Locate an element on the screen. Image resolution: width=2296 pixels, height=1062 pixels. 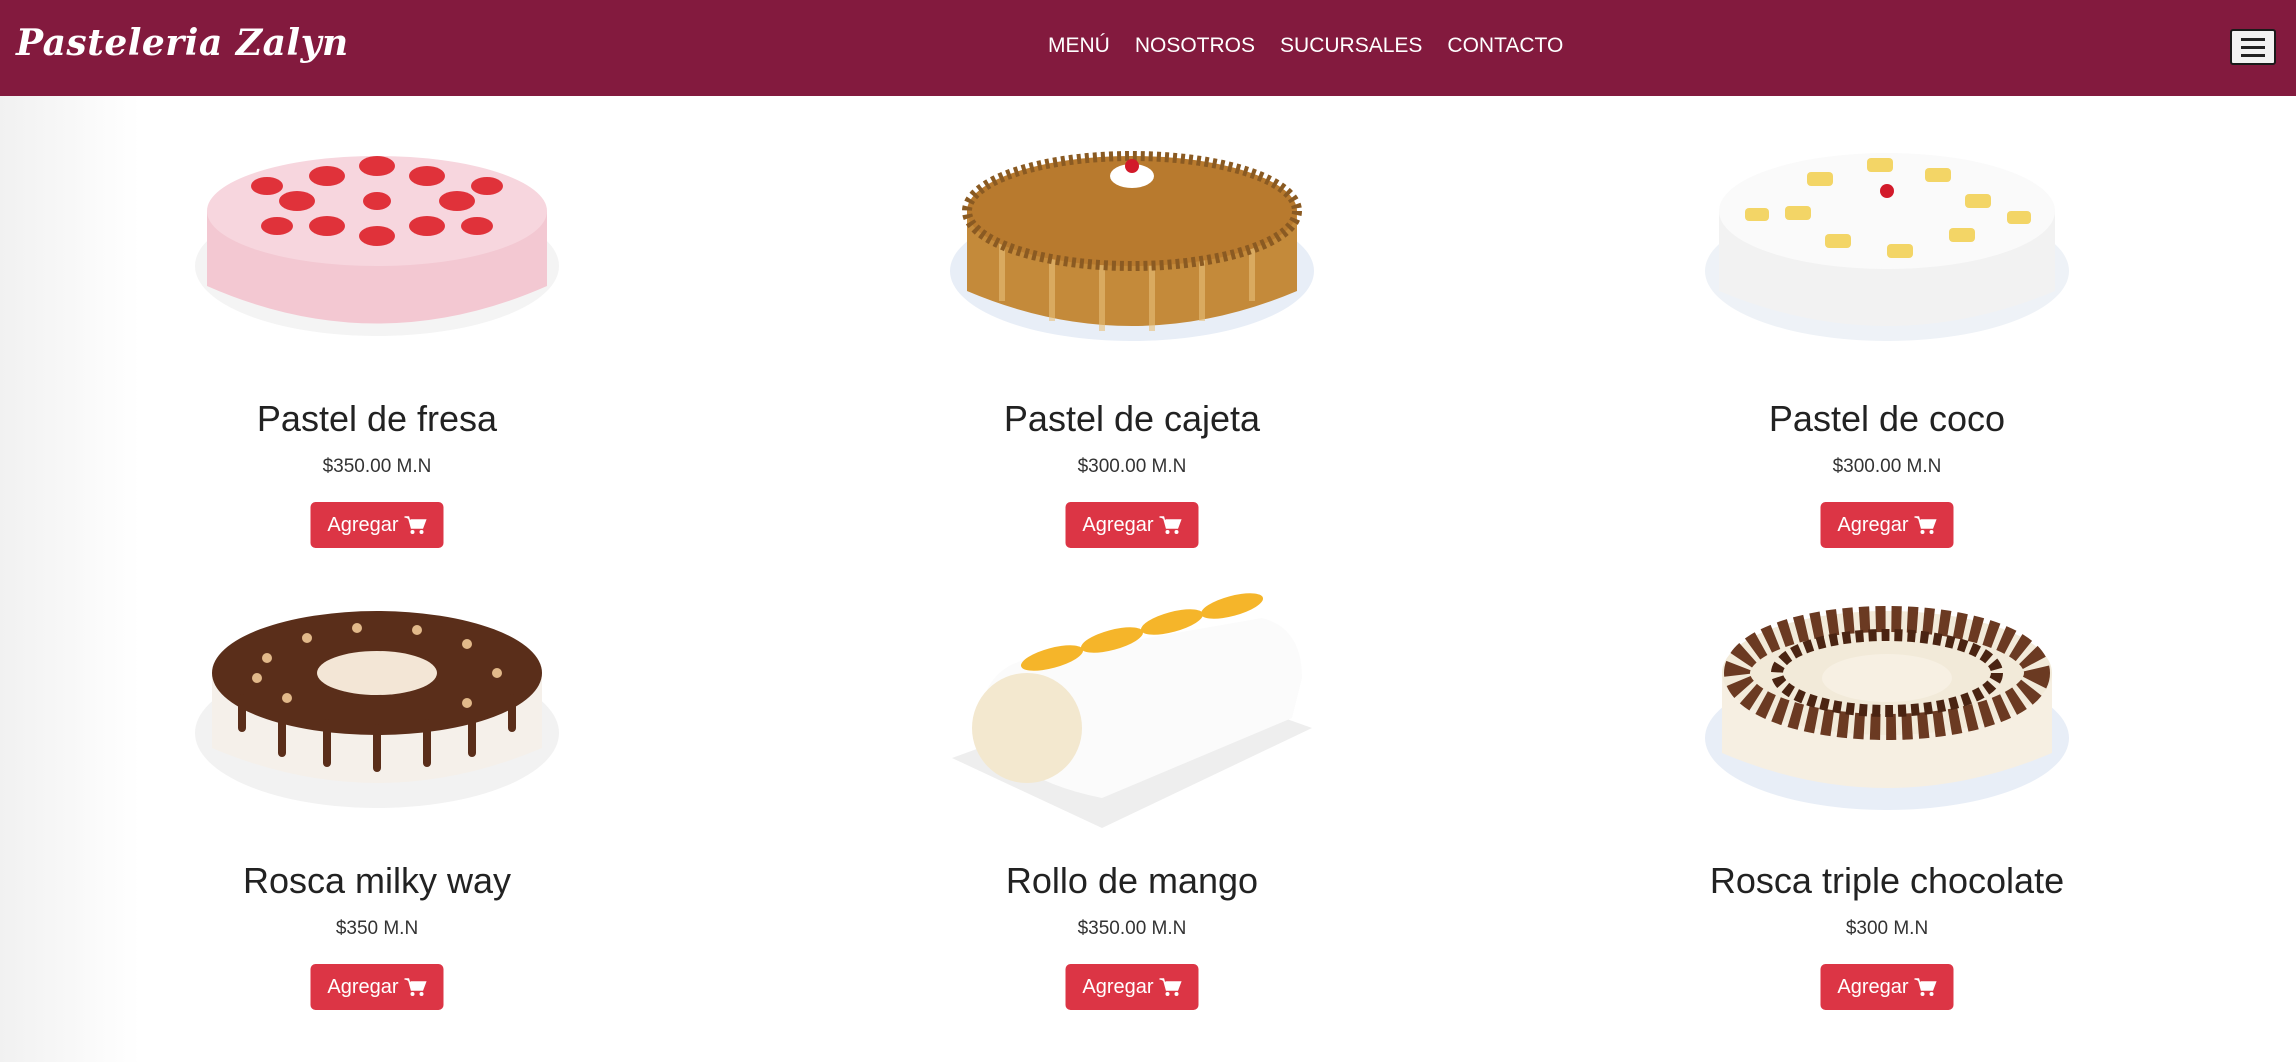
nav-link-menu: MENÚ is located at coordinates (1079, 46).